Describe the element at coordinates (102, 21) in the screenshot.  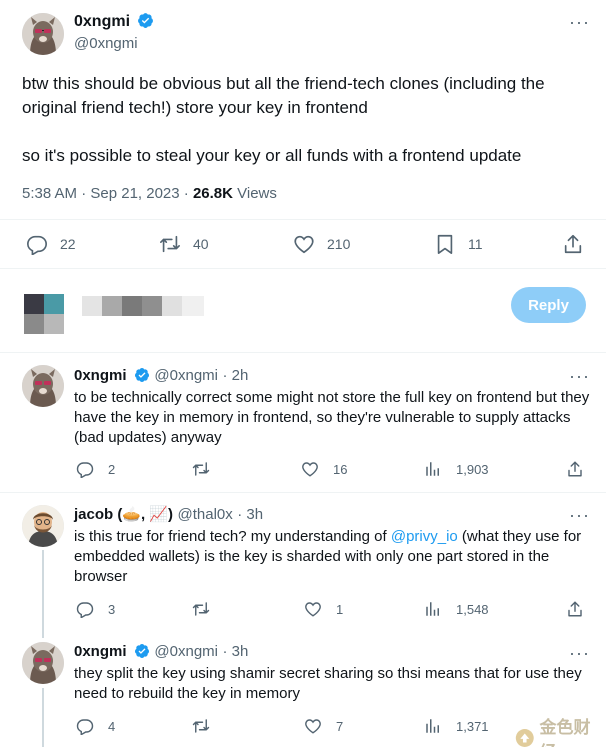
I see `author-name: 0xngmi` at that location.